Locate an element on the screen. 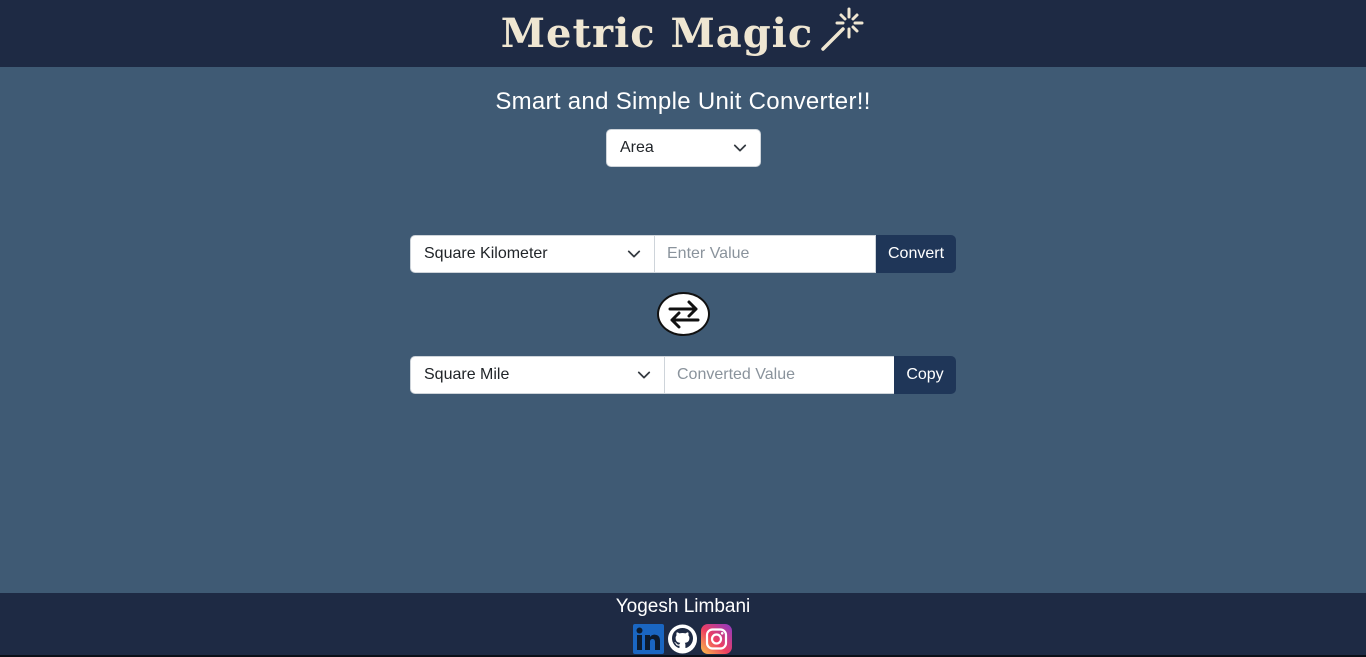  social-links is located at coordinates (682, 639).